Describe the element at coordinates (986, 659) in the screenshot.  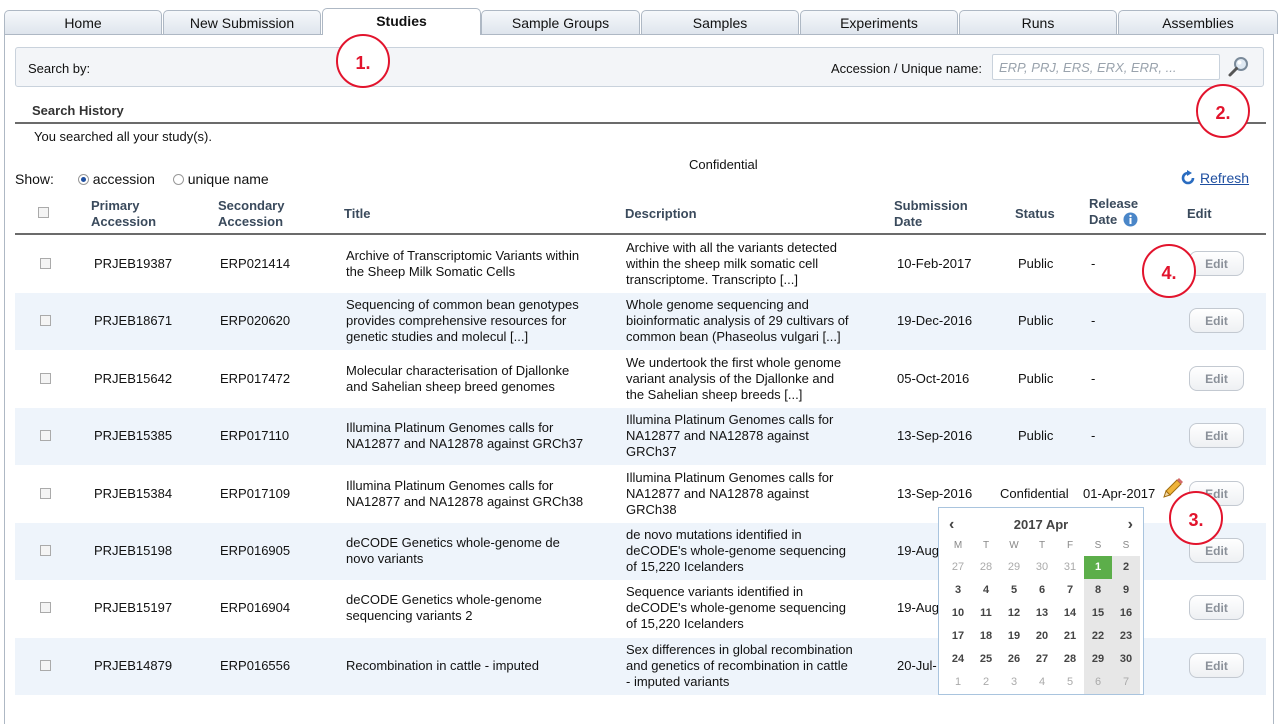
I see `calendar-day: 25` at that location.